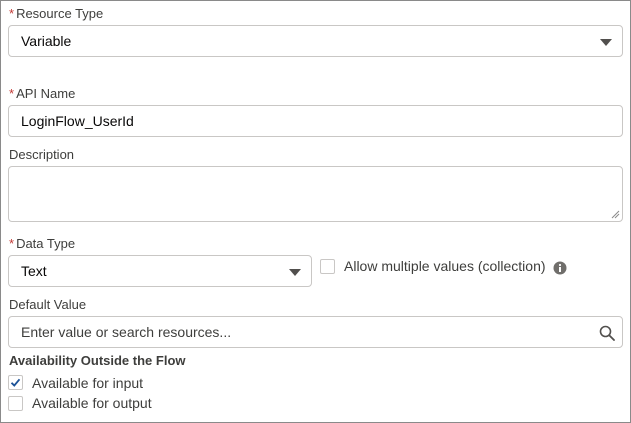 This screenshot has height=423, width=631. Describe the element at coordinates (315, 194) in the screenshot. I see `description-textarea` at that location.